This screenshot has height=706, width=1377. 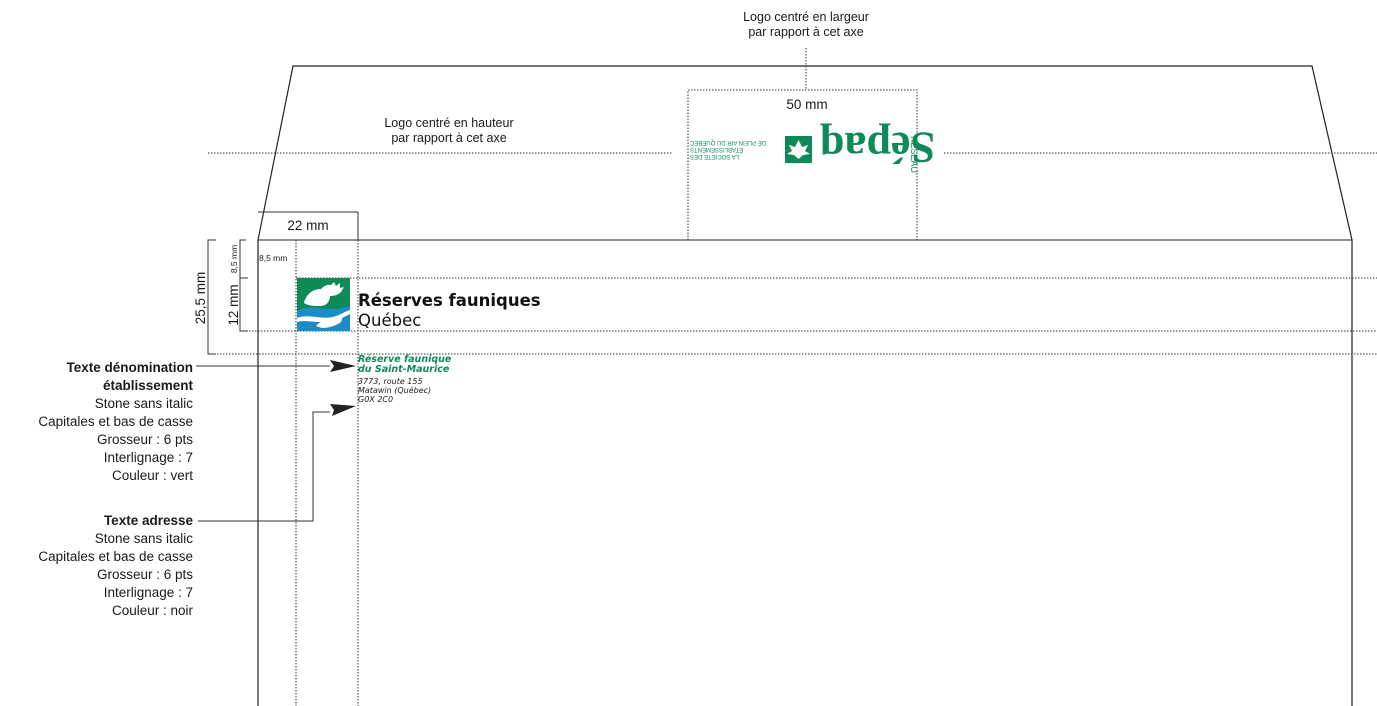 What do you see at coordinates (148, 457) in the screenshot?
I see `spec-denomination-leading: Interlignage : 7` at bounding box center [148, 457].